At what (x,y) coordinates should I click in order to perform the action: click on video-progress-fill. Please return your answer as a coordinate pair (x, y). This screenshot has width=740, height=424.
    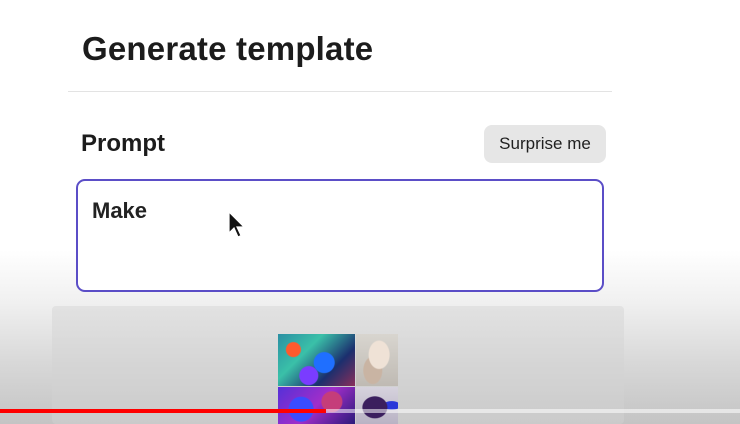
    Looking at the image, I should click on (163, 411).